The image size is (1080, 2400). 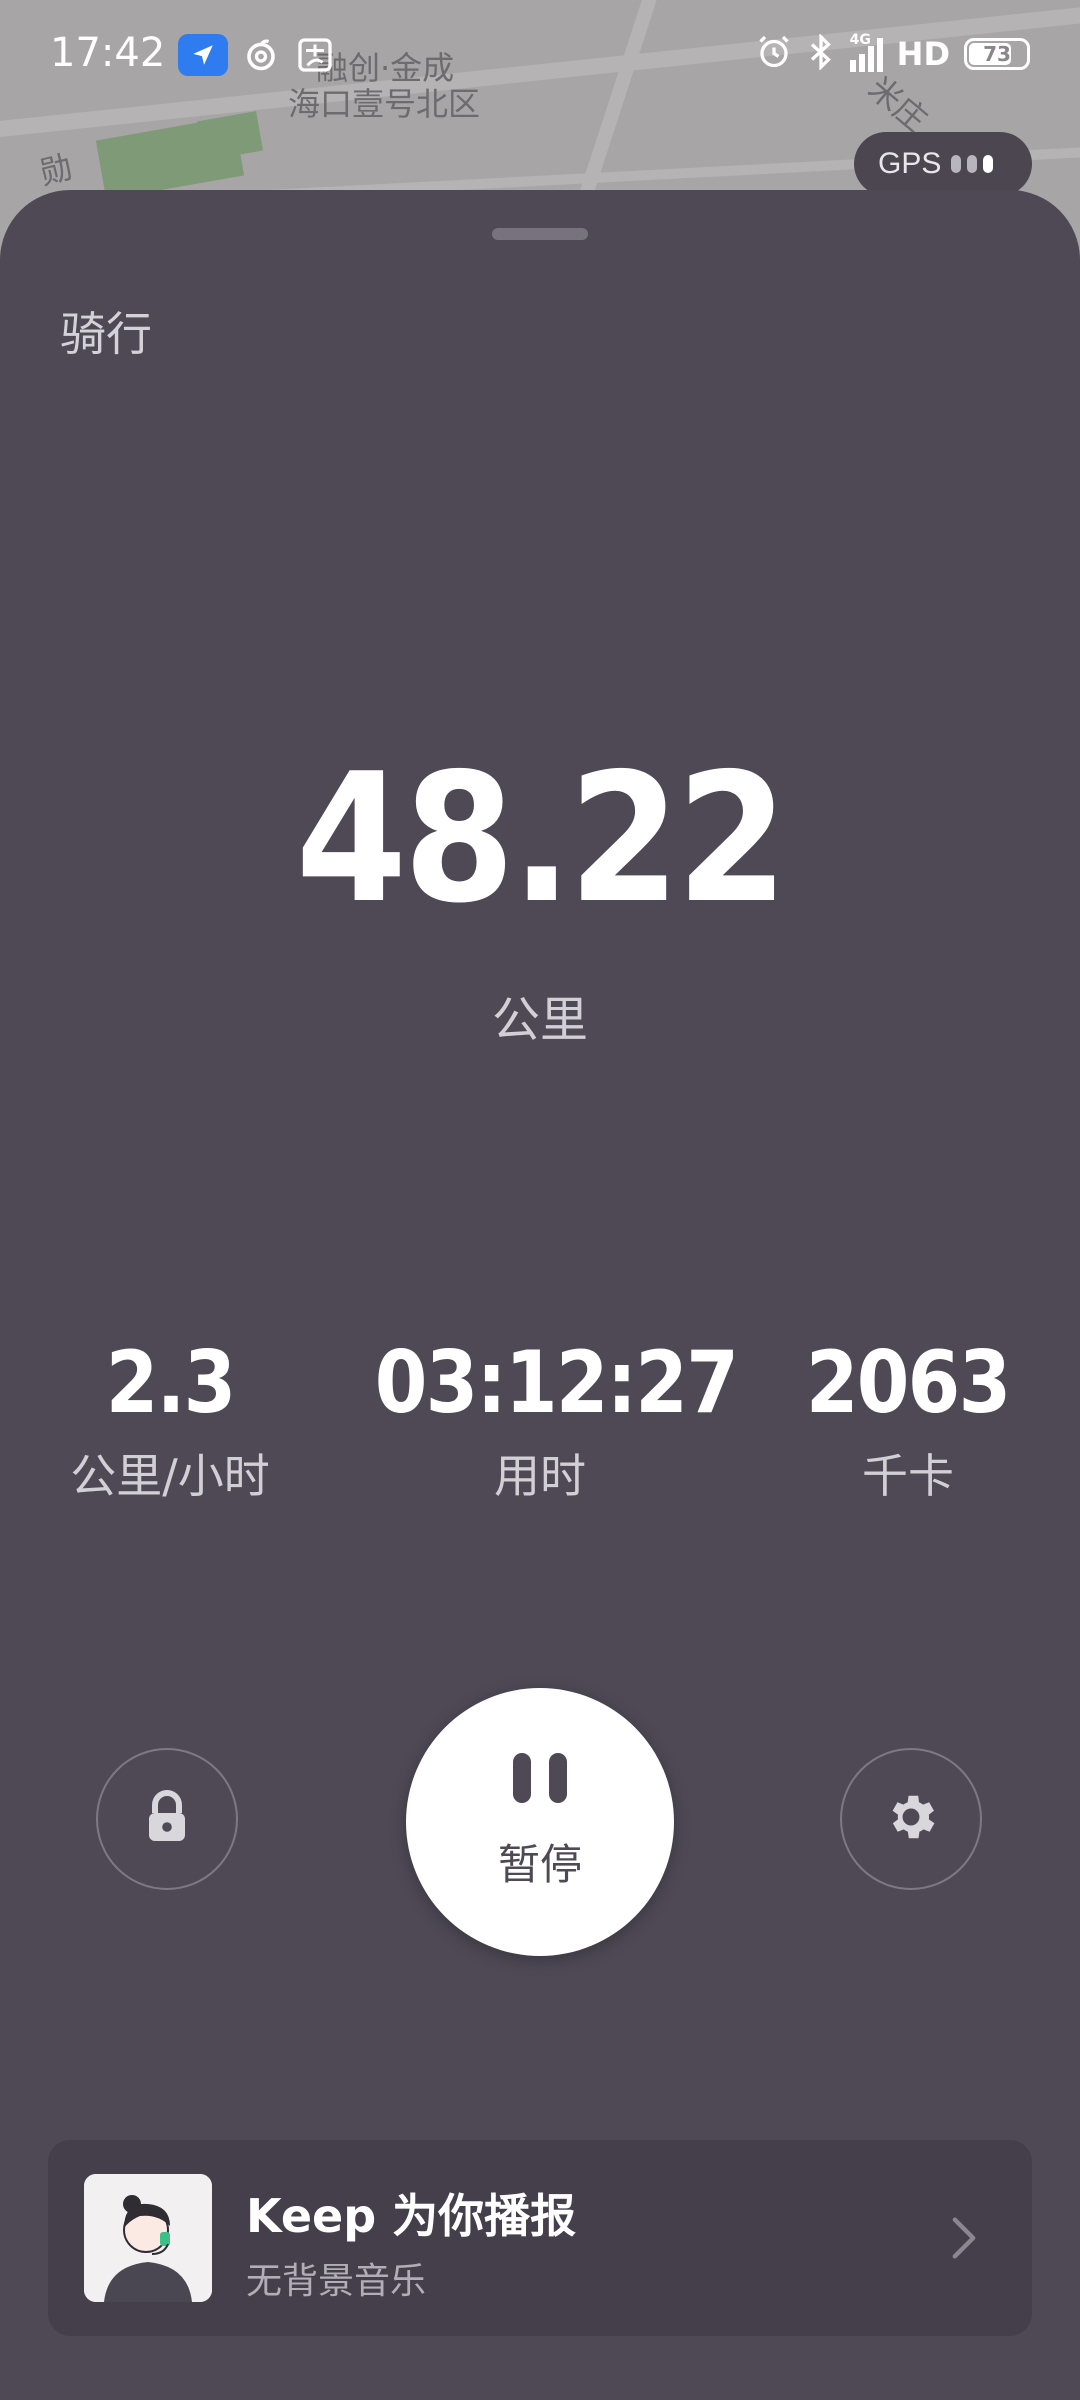 I want to click on metric-speed-label: 公里/小时, so click(x=170, y=1476).